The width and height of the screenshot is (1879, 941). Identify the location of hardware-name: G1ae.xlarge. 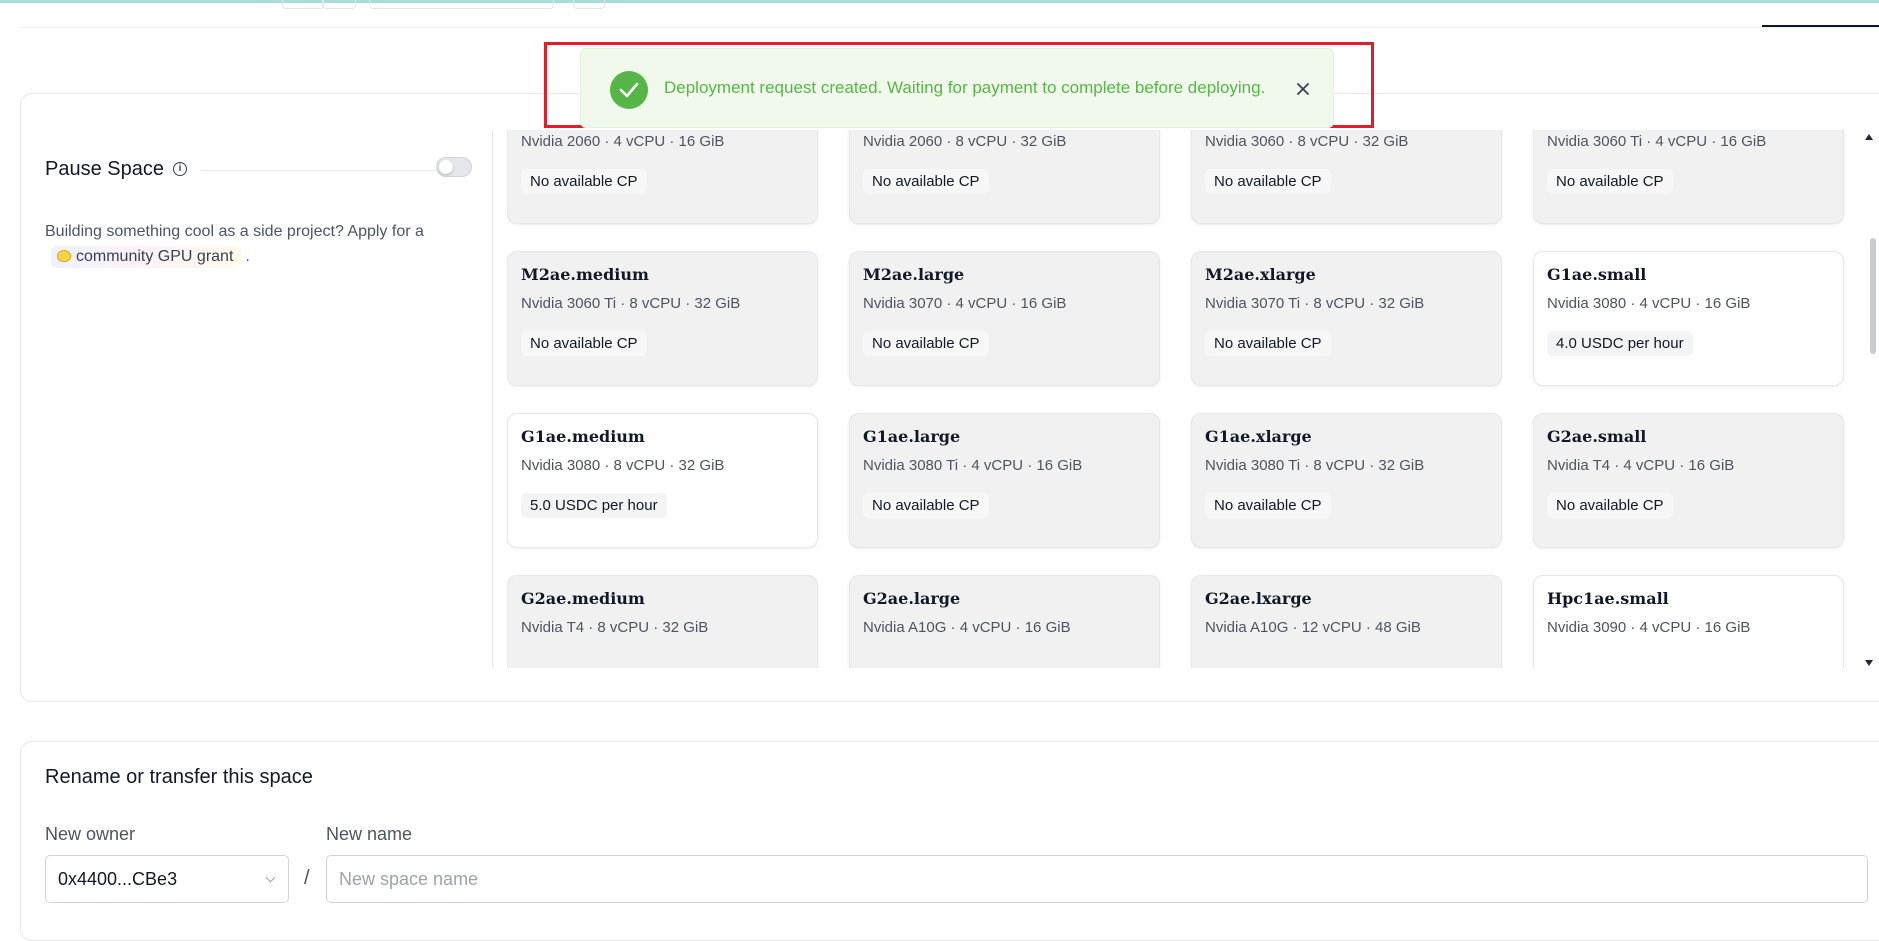
(1258, 436).